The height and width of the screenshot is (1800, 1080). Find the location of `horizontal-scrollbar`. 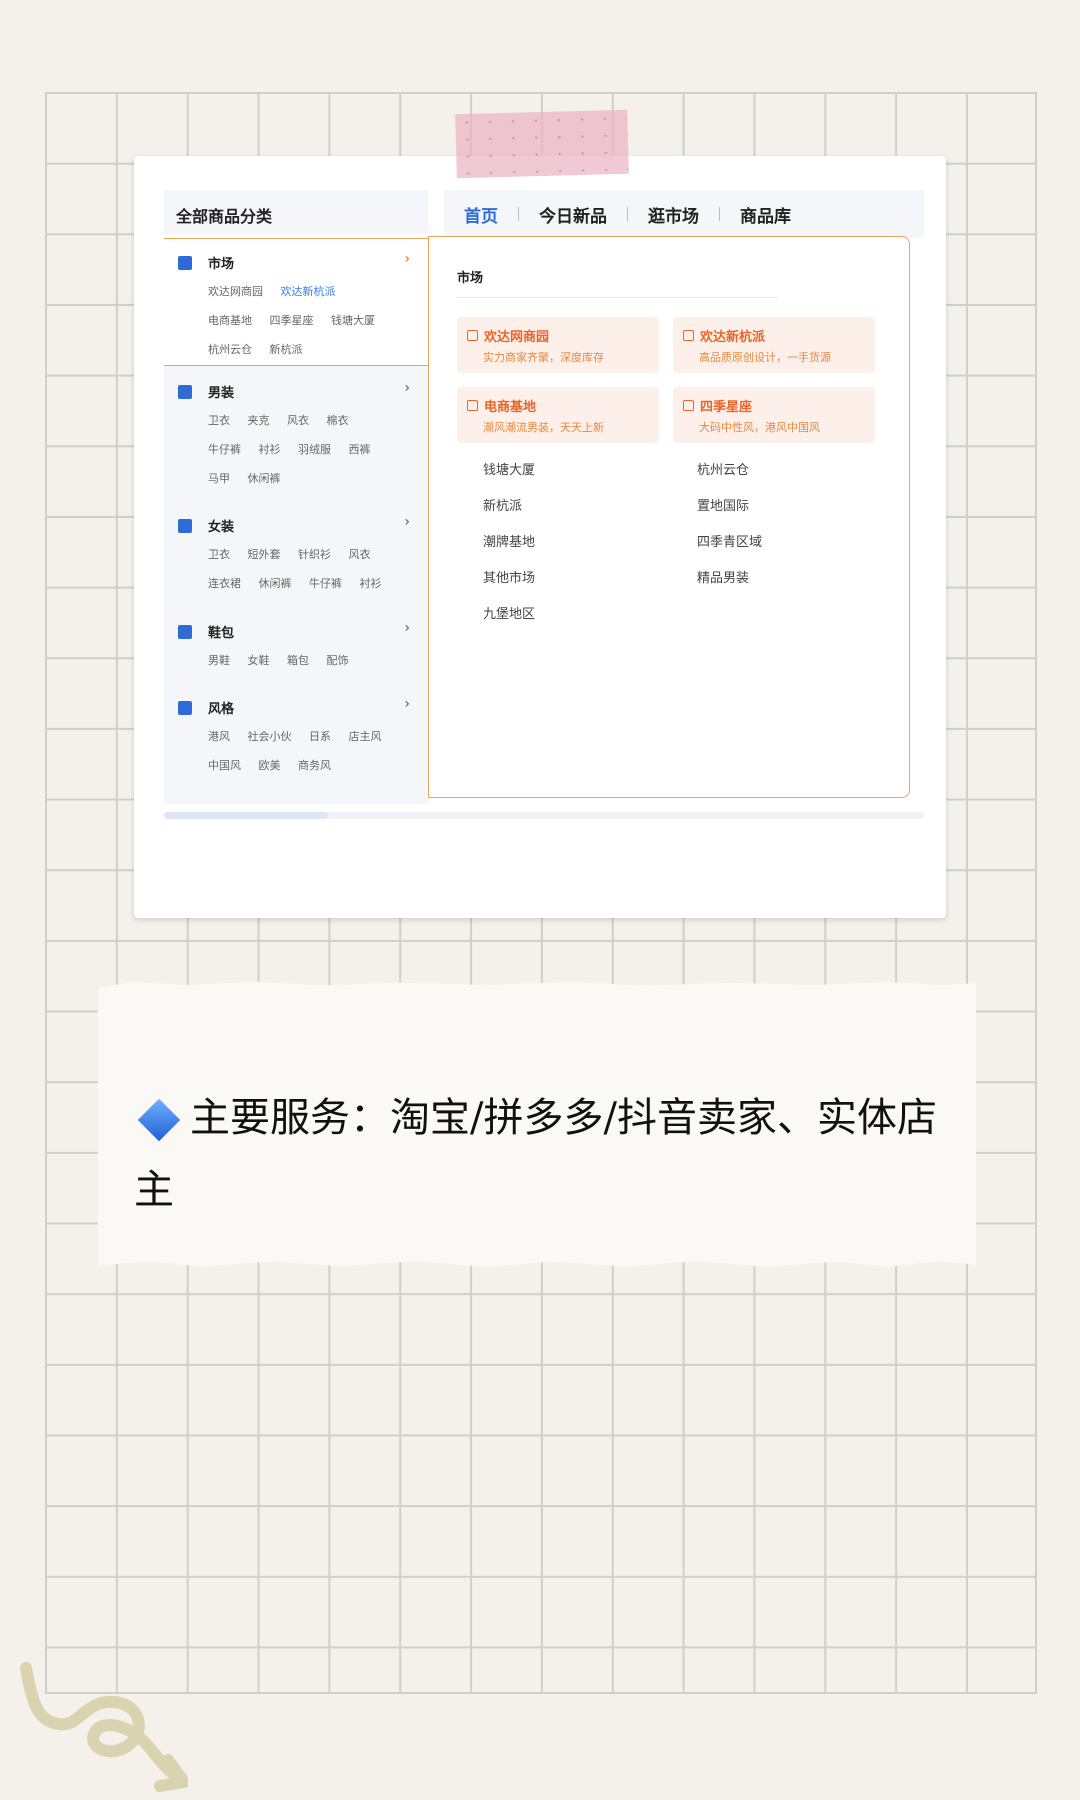

horizontal-scrollbar is located at coordinates (544, 815).